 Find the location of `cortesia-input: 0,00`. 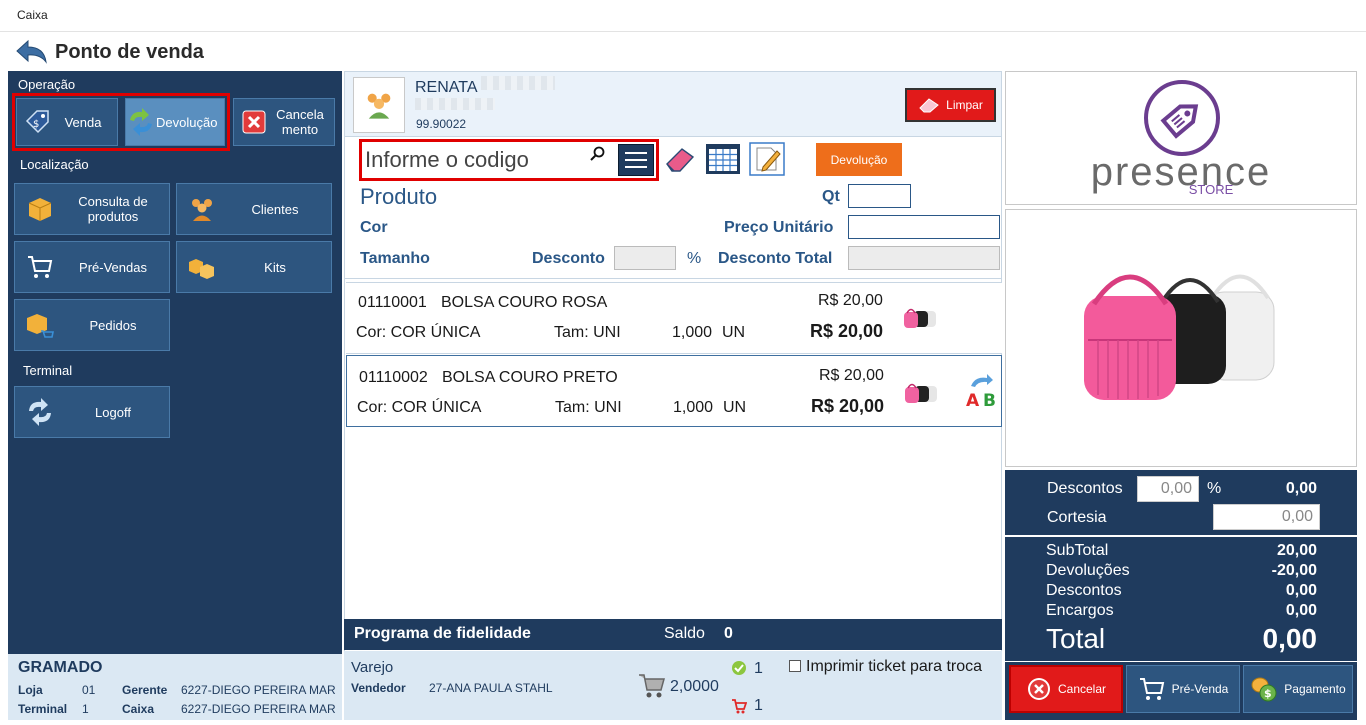

cortesia-input: 0,00 is located at coordinates (1266, 517).